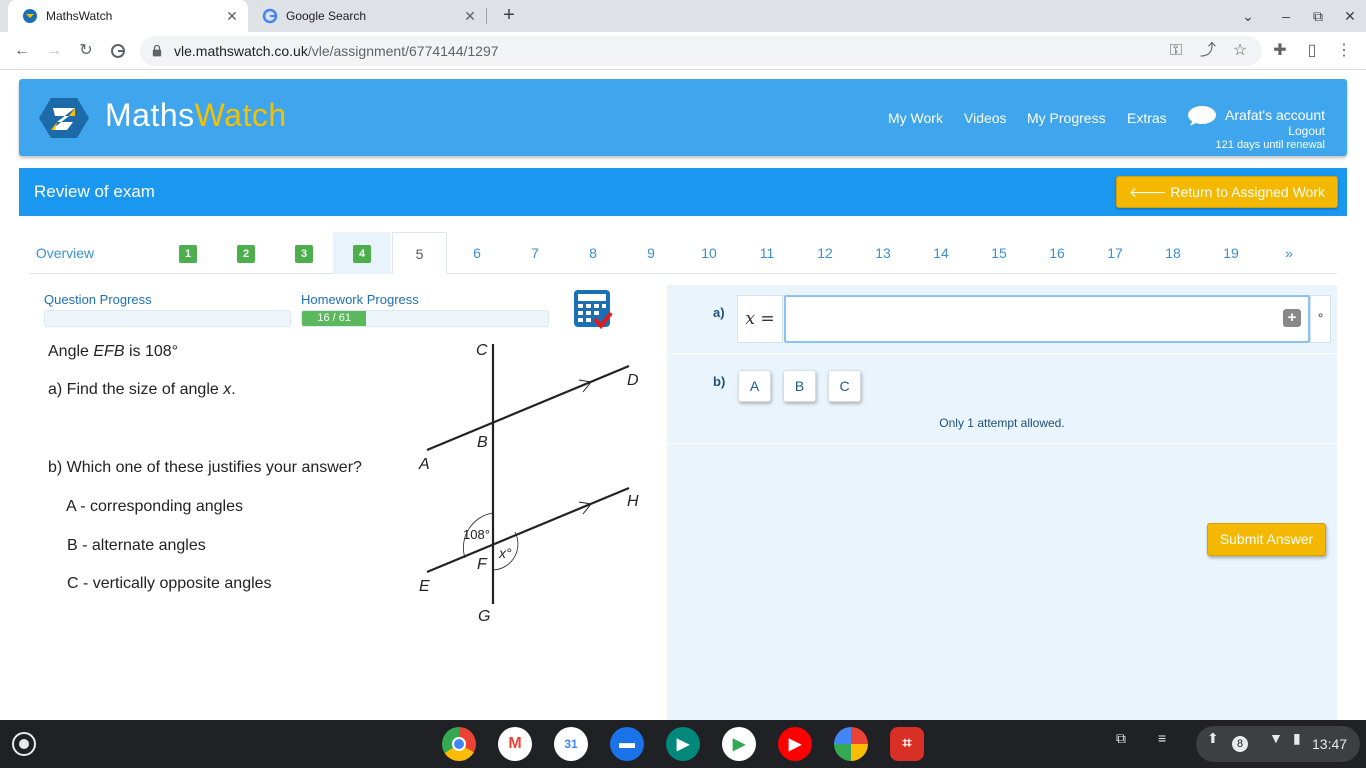 This screenshot has height=768, width=1366. I want to click on done-badge: 1, so click(188, 254).